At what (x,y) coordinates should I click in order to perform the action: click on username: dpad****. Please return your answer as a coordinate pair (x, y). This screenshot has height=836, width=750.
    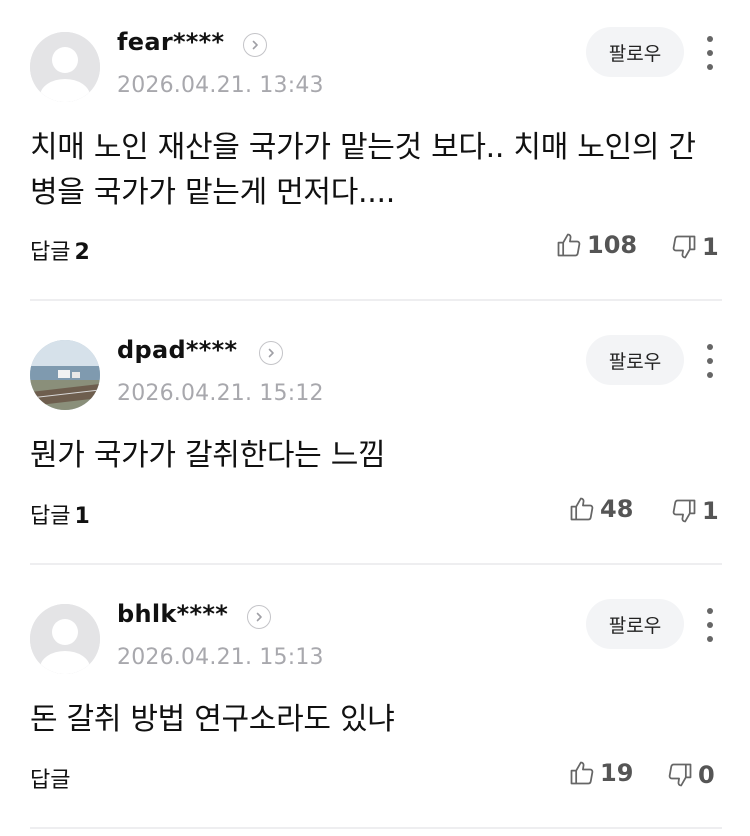
    Looking at the image, I should click on (177, 350).